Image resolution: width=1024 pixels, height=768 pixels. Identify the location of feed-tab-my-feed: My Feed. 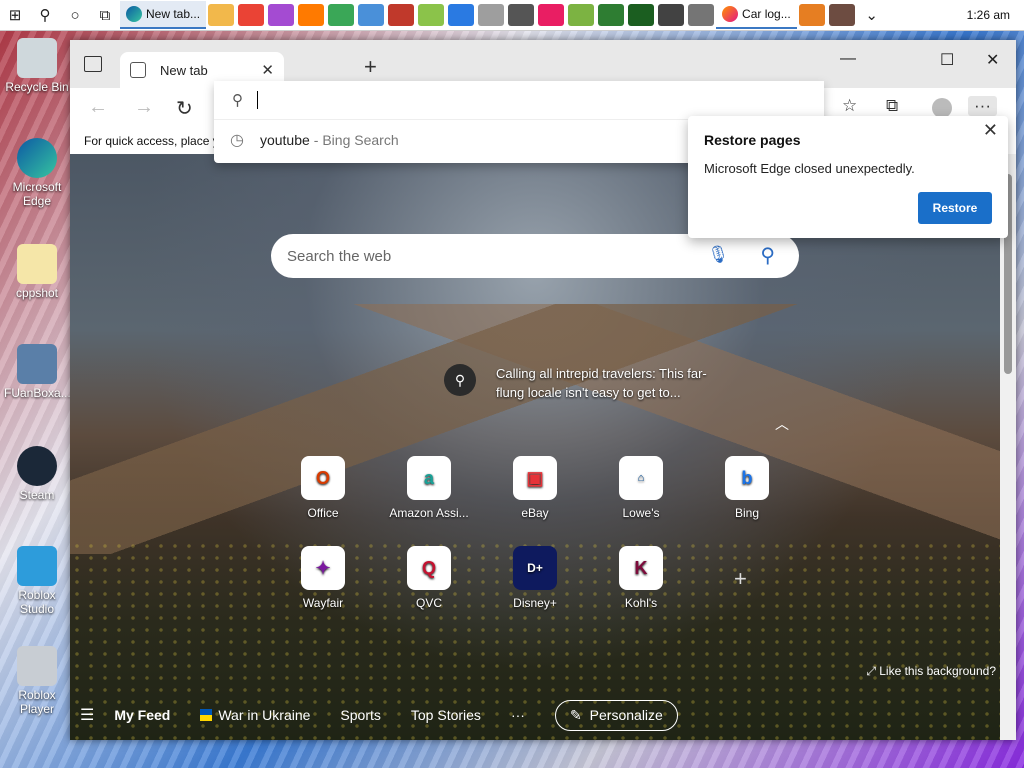
(142, 715).